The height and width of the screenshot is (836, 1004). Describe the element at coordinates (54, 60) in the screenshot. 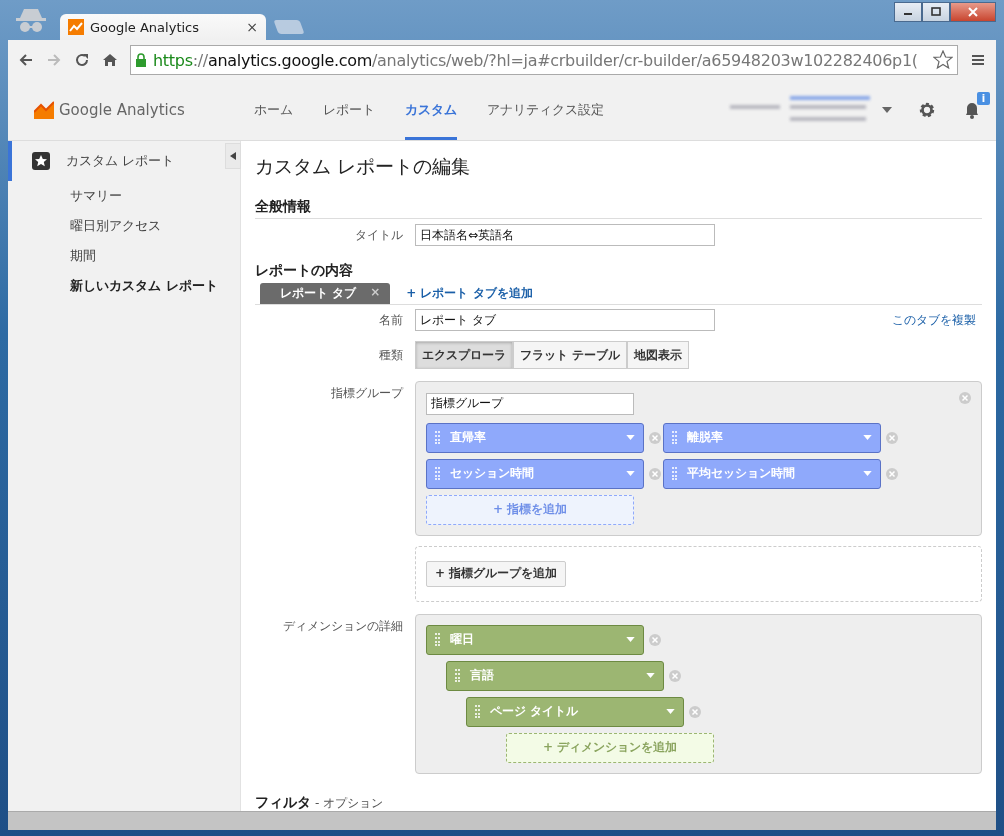

I see `forward-icon` at that location.